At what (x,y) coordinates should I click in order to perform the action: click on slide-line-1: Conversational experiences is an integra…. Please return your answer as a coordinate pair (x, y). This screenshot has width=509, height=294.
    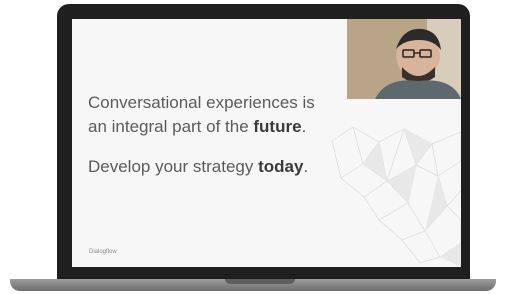
    Looking at the image, I should click on (201, 114).